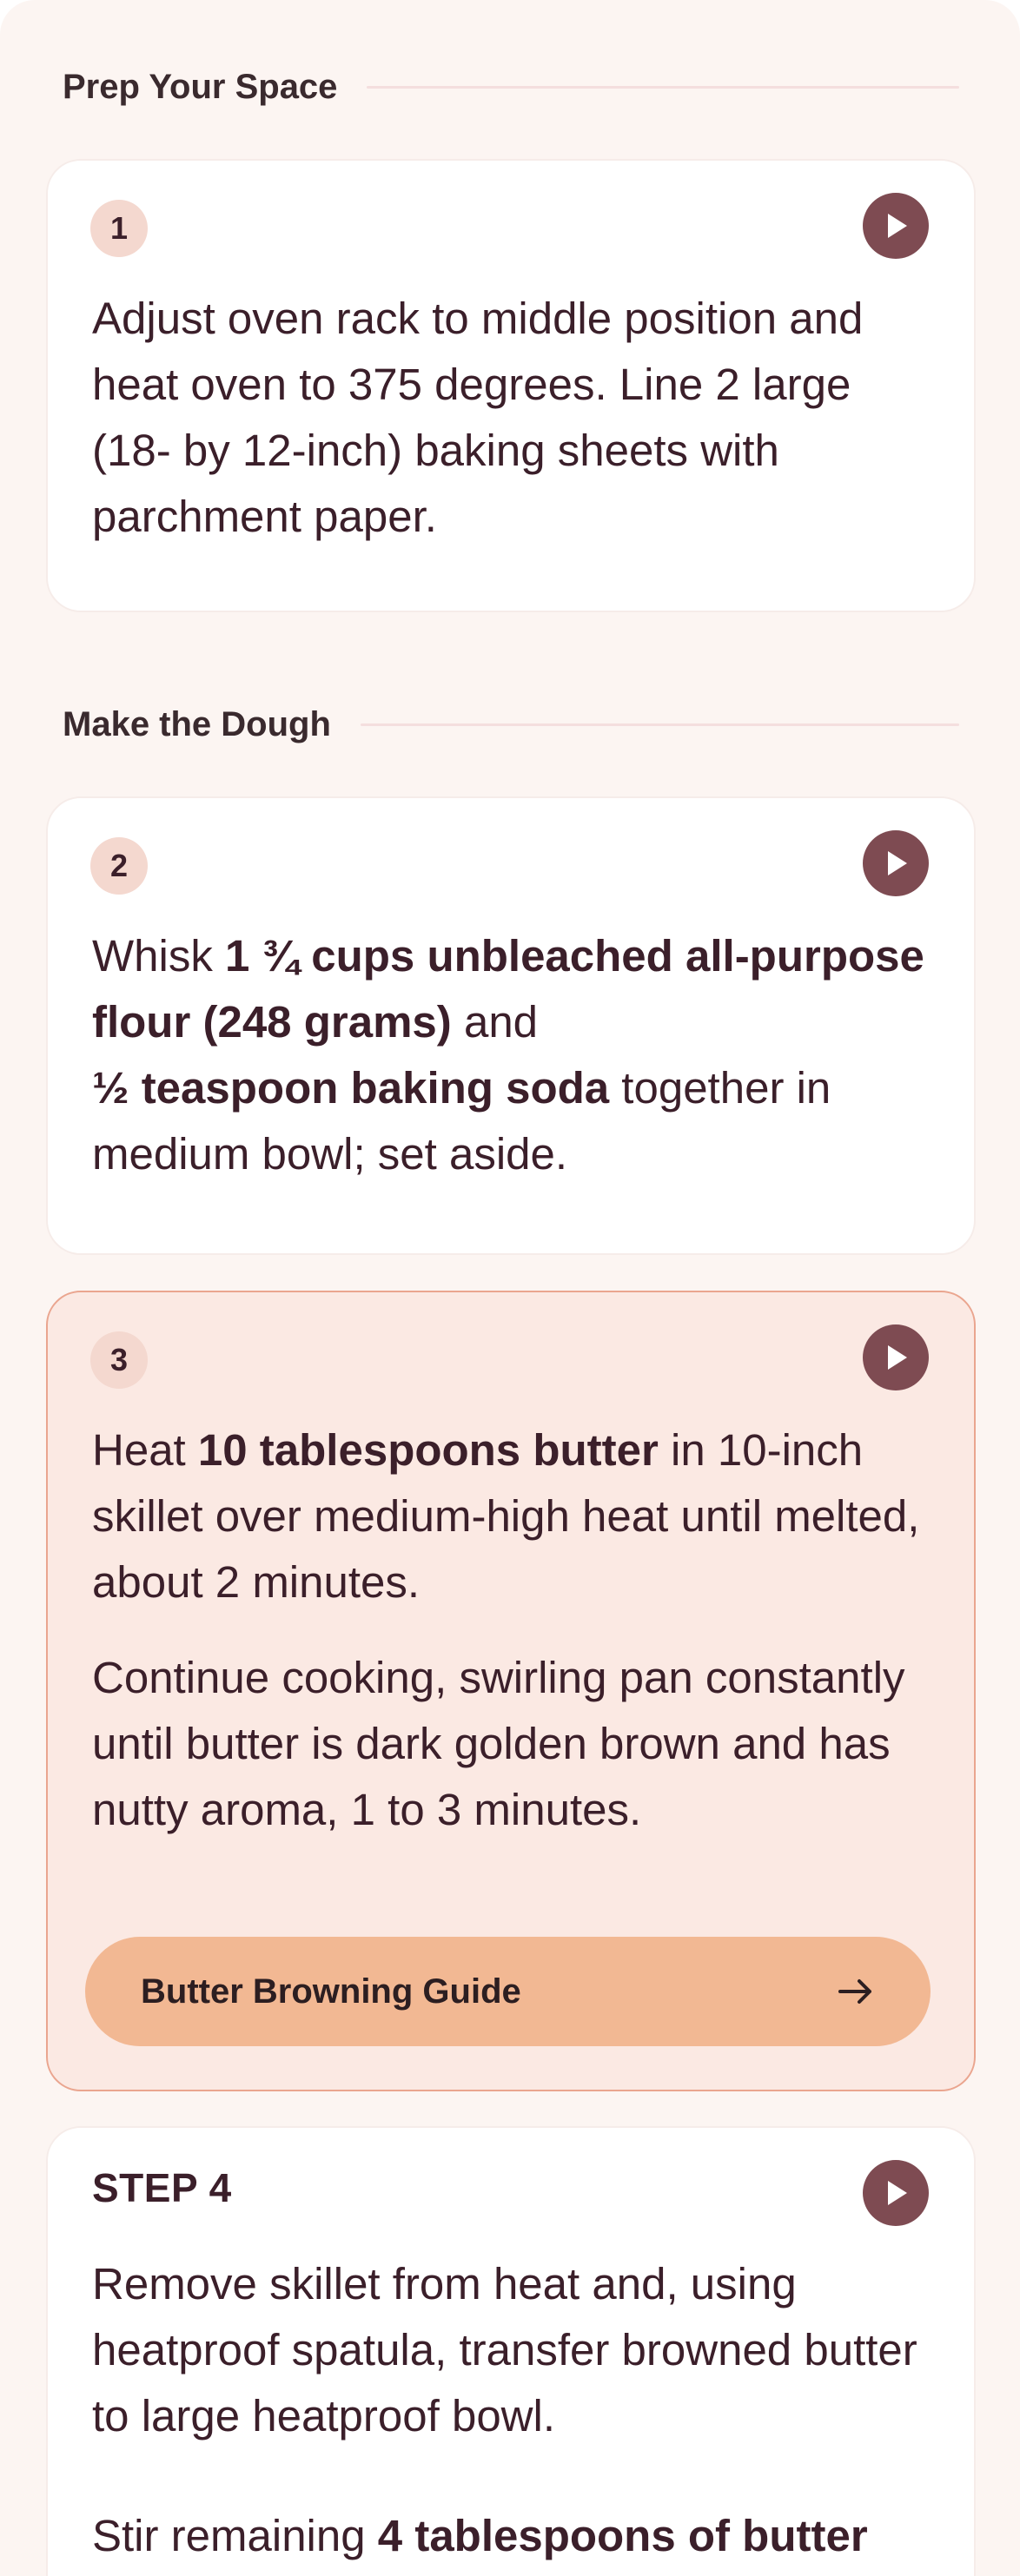 The height and width of the screenshot is (2576, 1020). What do you see at coordinates (162, 2188) in the screenshot?
I see `step-label: STEP 4` at bounding box center [162, 2188].